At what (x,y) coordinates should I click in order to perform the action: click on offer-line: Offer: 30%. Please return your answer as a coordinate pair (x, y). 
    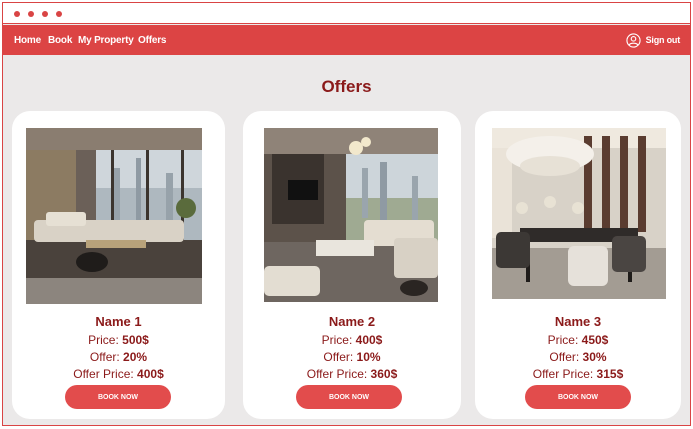
    Looking at the image, I should click on (578, 357).